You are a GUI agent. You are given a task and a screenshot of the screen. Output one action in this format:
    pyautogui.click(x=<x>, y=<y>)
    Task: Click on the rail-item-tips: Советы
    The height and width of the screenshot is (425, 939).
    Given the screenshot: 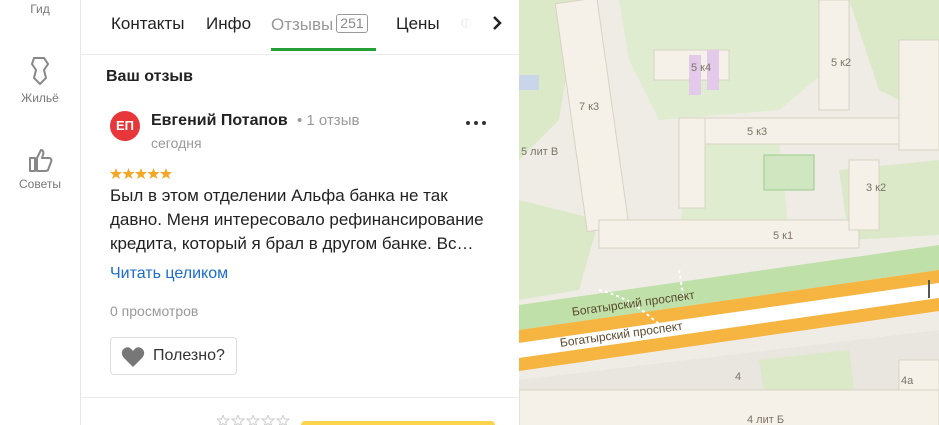 What is the action you would take?
    pyautogui.click(x=40, y=168)
    